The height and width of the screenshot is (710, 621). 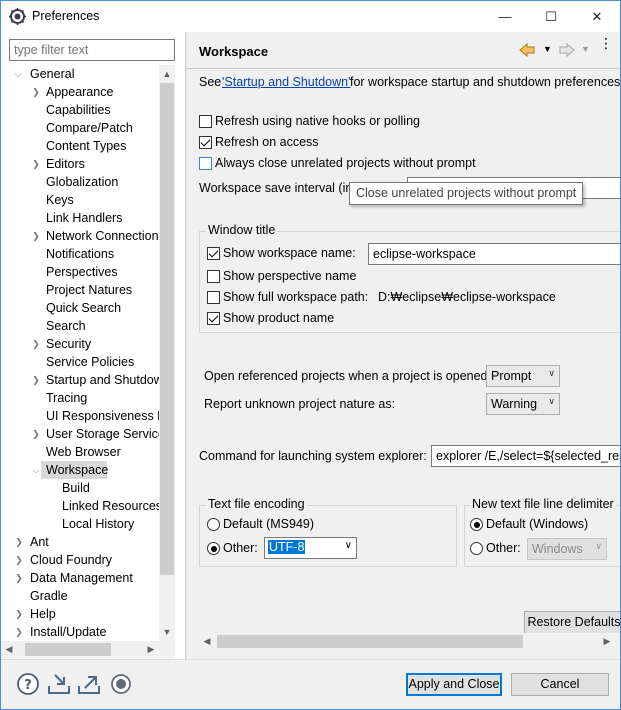 I want to click on export-icon, so click(x=89, y=684).